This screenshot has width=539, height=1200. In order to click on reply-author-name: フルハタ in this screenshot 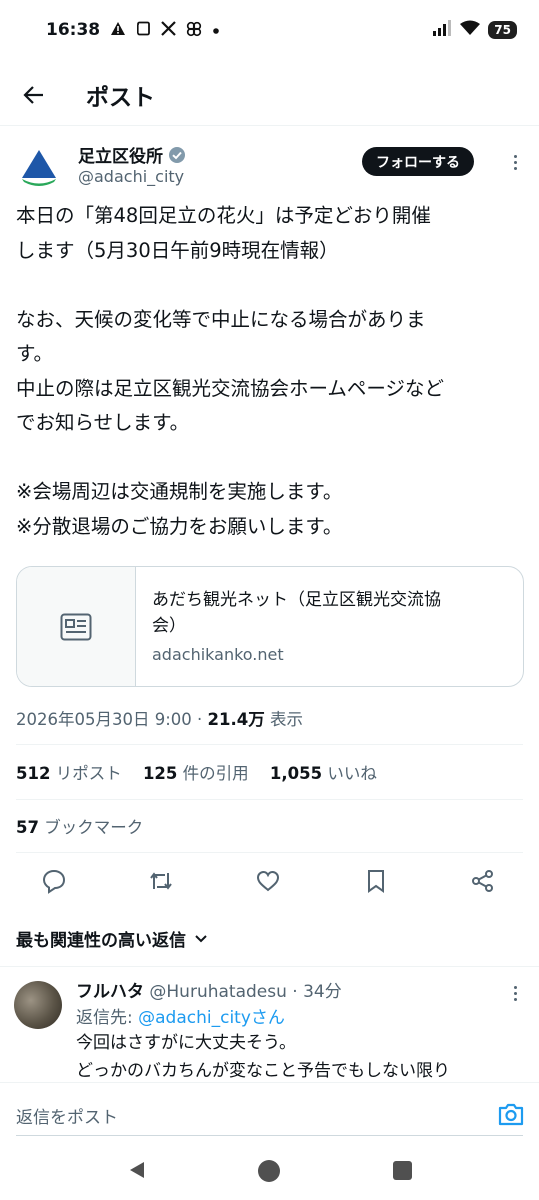, I will do `click(110, 992)`.